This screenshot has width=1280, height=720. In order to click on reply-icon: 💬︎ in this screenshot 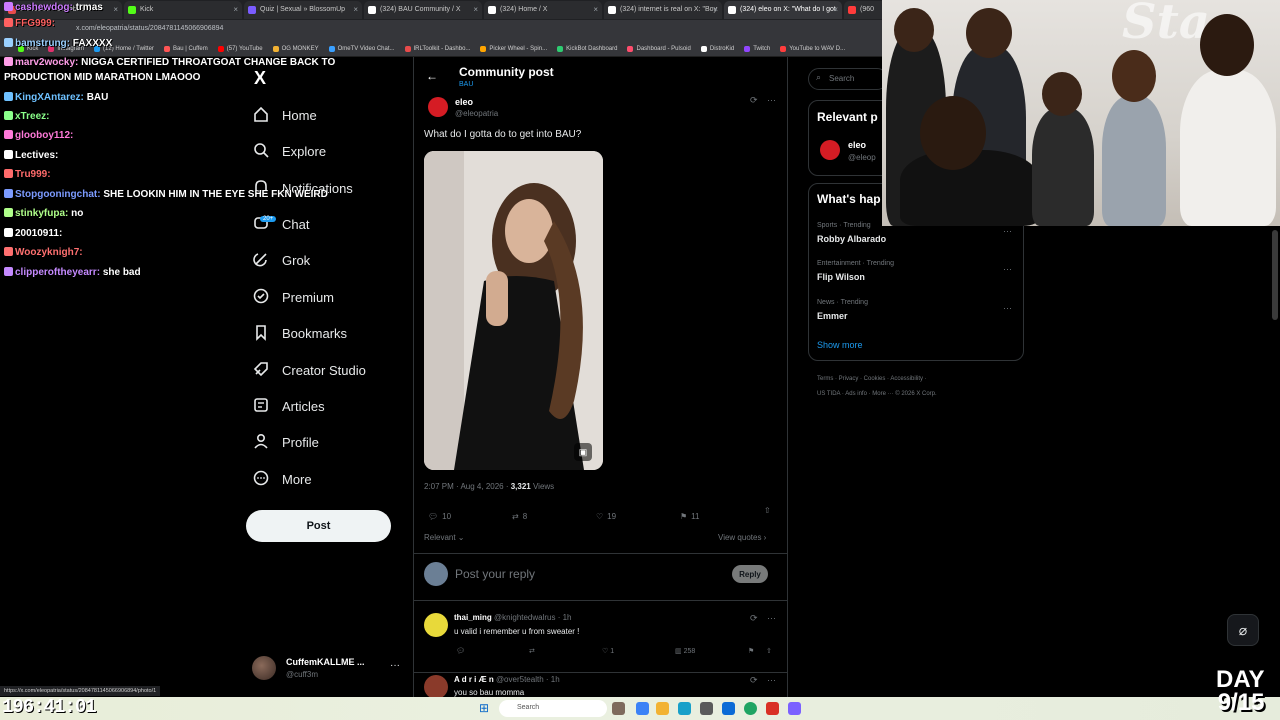, I will do `click(460, 651)`.